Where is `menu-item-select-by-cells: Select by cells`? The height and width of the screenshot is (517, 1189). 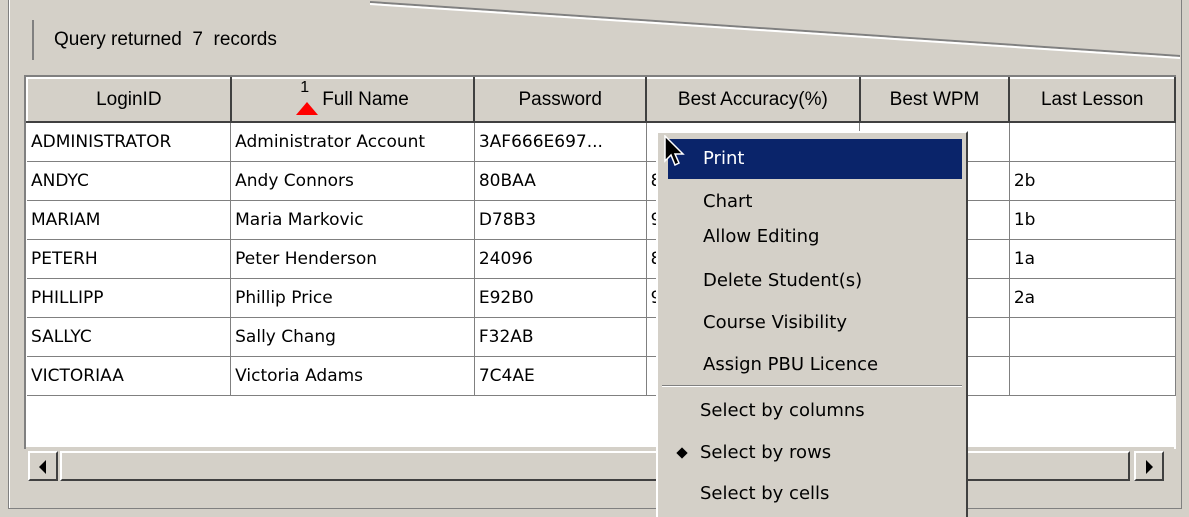 menu-item-select-by-cells: Select by cells is located at coordinates (812, 494).